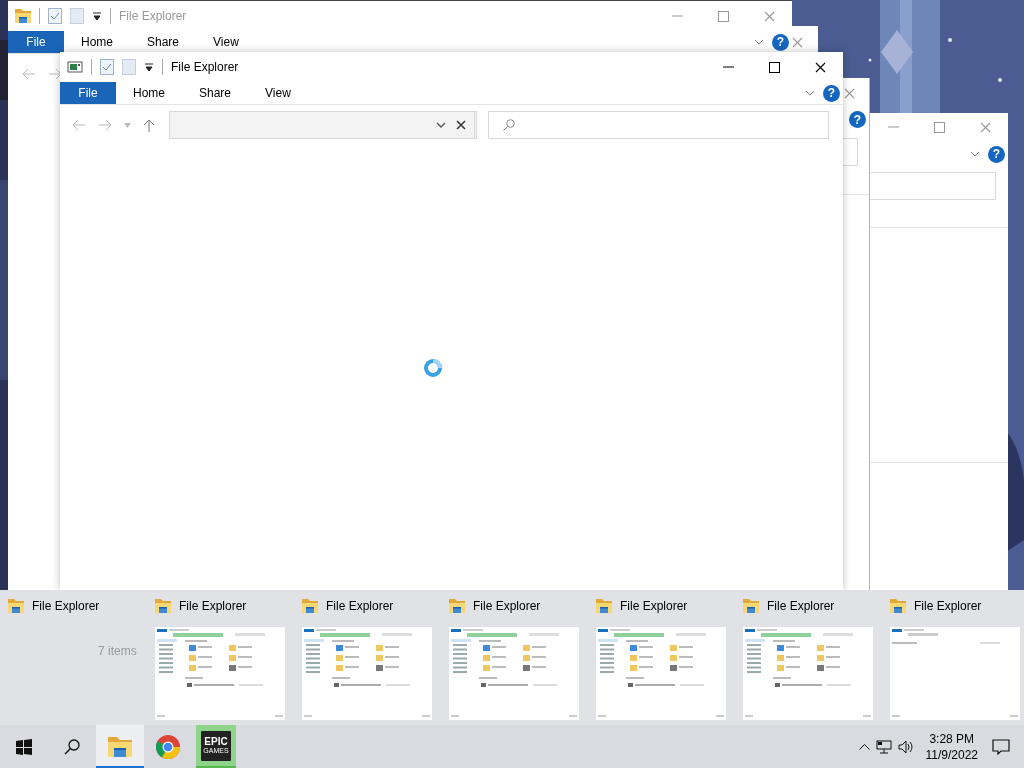 Image resolution: width=1024 pixels, height=768 pixels. I want to click on network-icon, so click(883, 746).